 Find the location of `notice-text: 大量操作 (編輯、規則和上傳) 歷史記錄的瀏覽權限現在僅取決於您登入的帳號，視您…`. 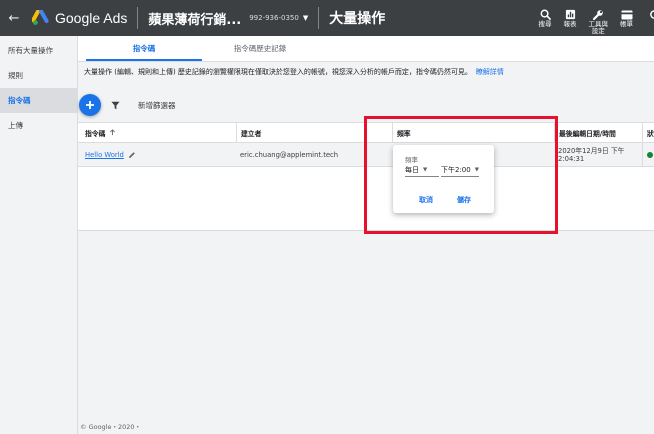

notice-text: 大量操作 (編輯、規則和上傳) 歷史記錄的瀏覽權限現在僅取決於您登入的帳號，視您… is located at coordinates (278, 72).